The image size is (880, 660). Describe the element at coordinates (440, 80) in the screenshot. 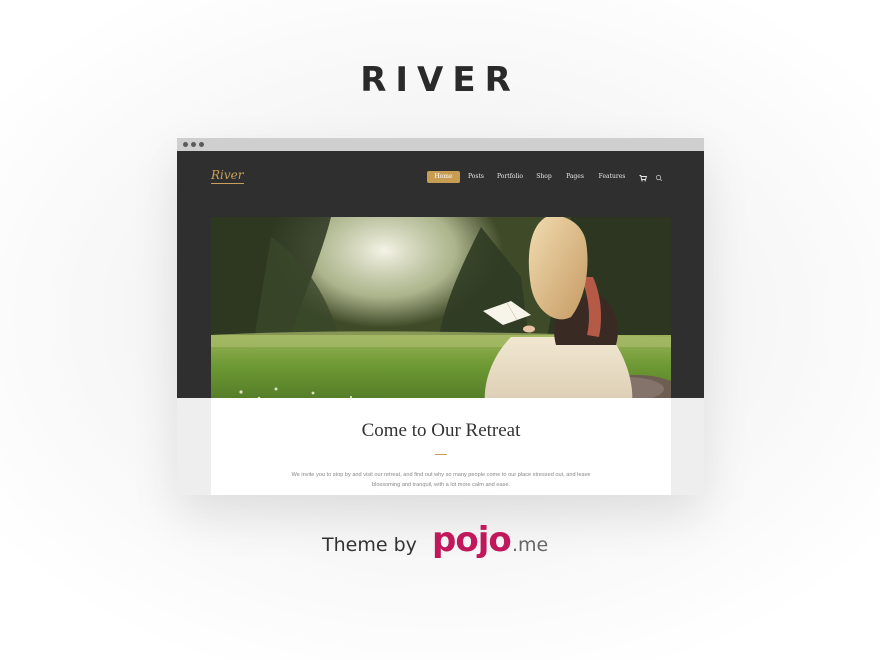

I see `page-title: RIVER` at that location.